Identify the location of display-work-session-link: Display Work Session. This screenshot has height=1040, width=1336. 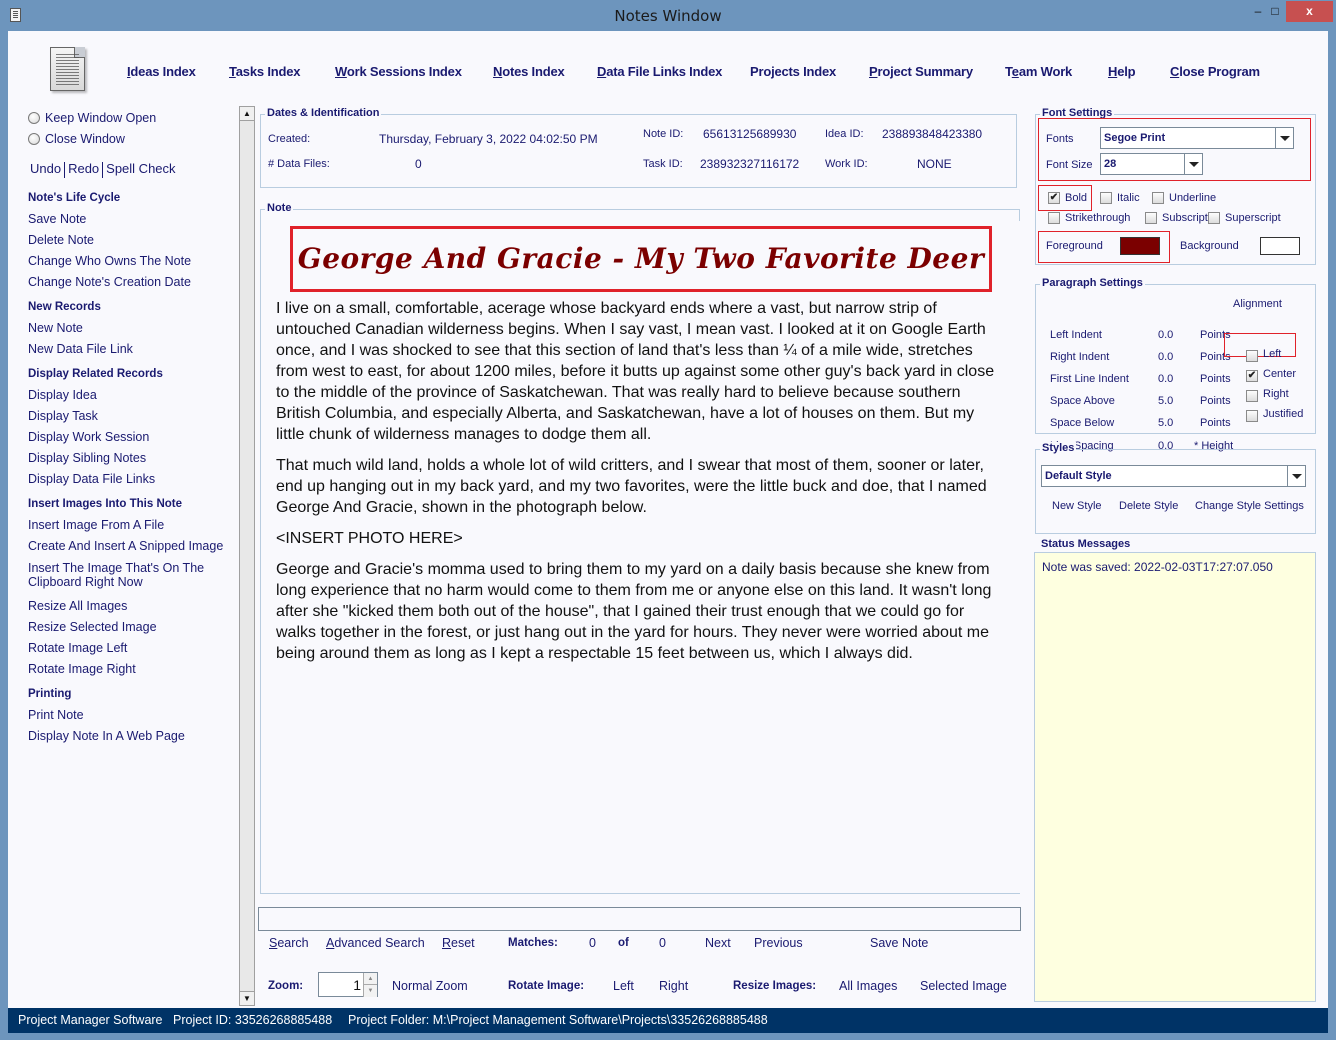
(88, 437).